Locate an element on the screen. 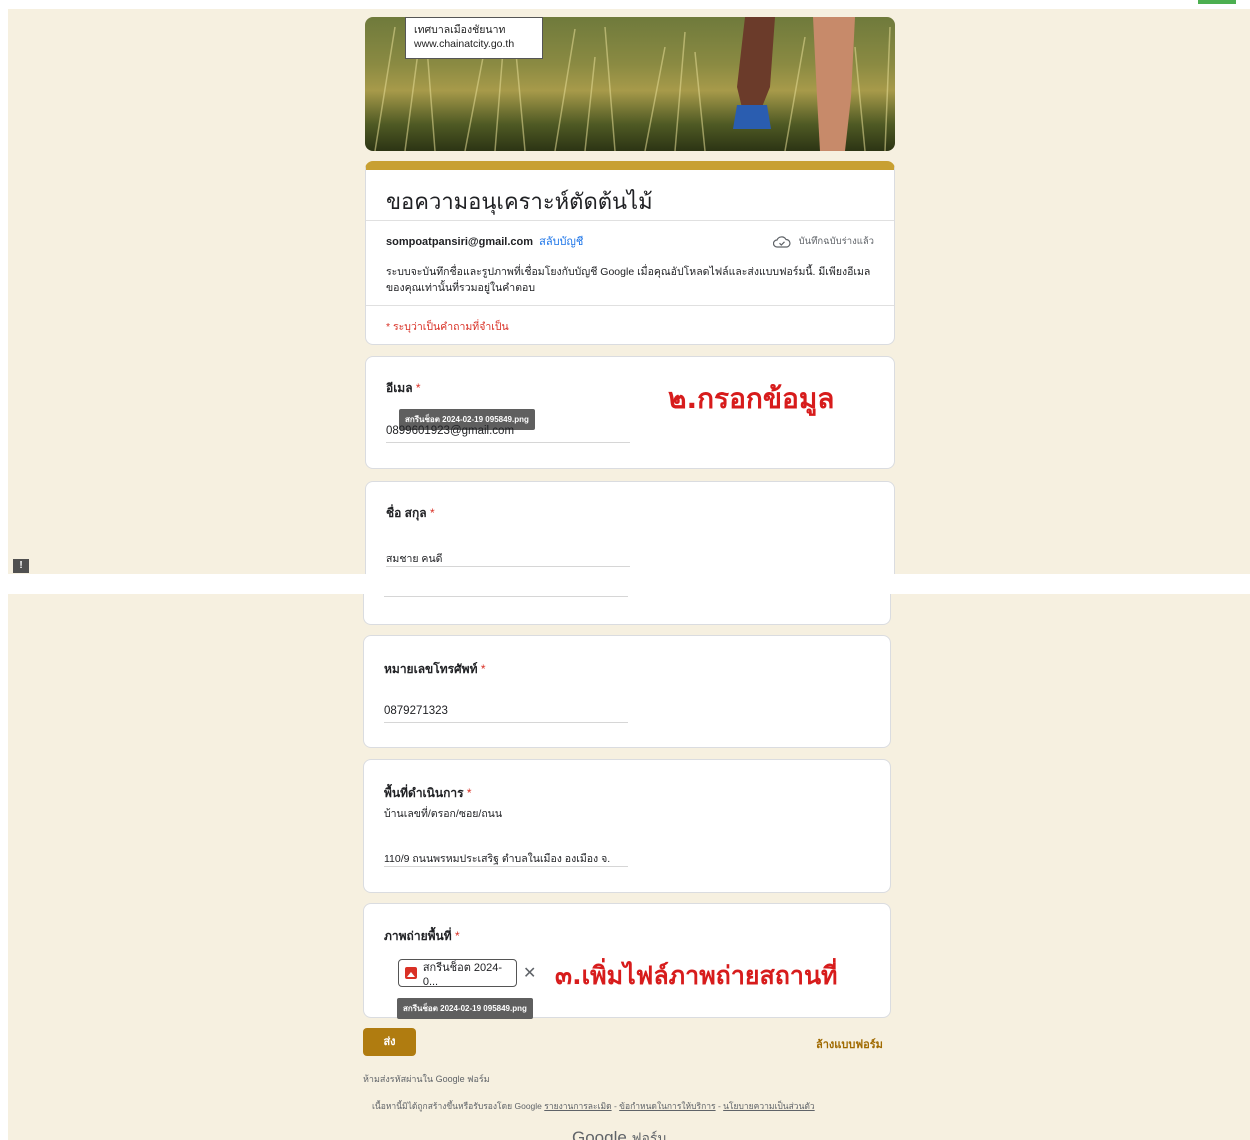  terms-link: ข้อกำหนดในการให้บริการ is located at coordinates (667, 1106).